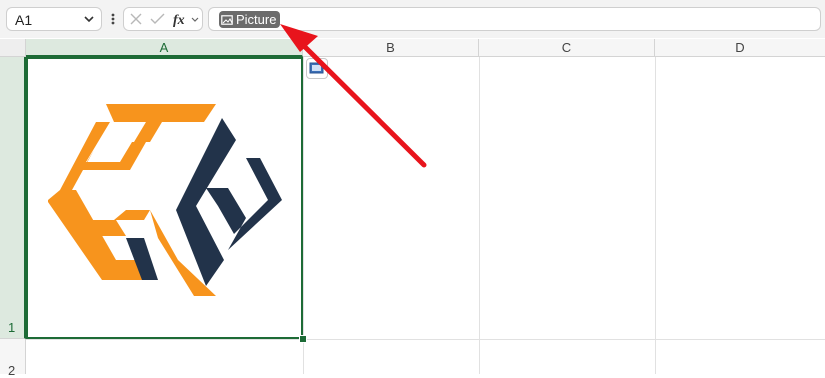 This screenshot has width=825, height=378. Describe the element at coordinates (113, 19) in the screenshot. I see `more-options-icon` at that location.